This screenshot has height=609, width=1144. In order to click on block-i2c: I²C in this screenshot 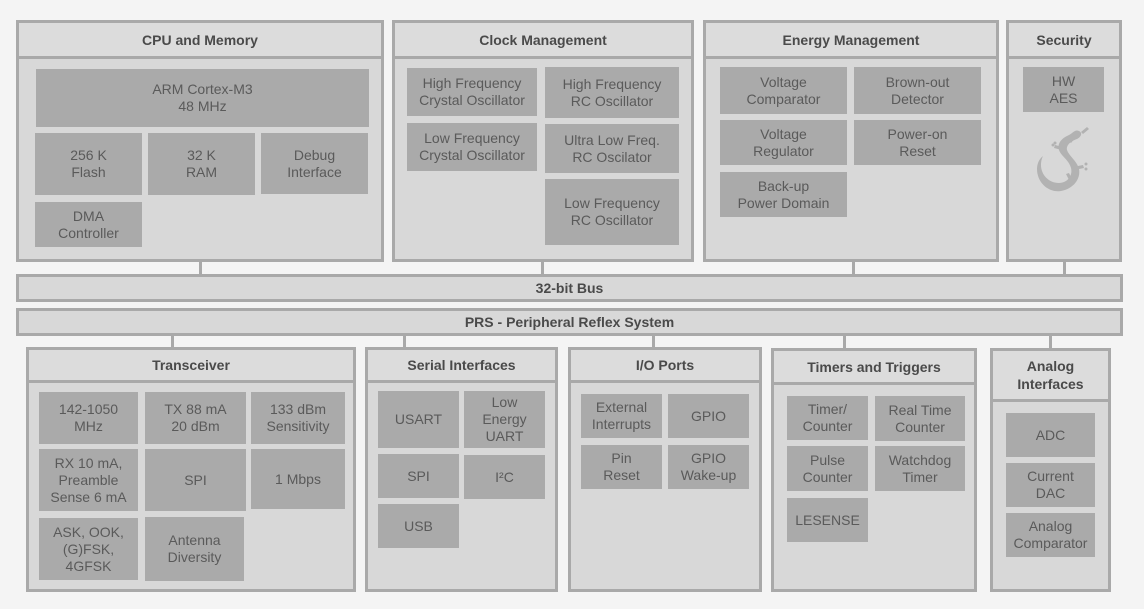, I will do `click(504, 477)`.